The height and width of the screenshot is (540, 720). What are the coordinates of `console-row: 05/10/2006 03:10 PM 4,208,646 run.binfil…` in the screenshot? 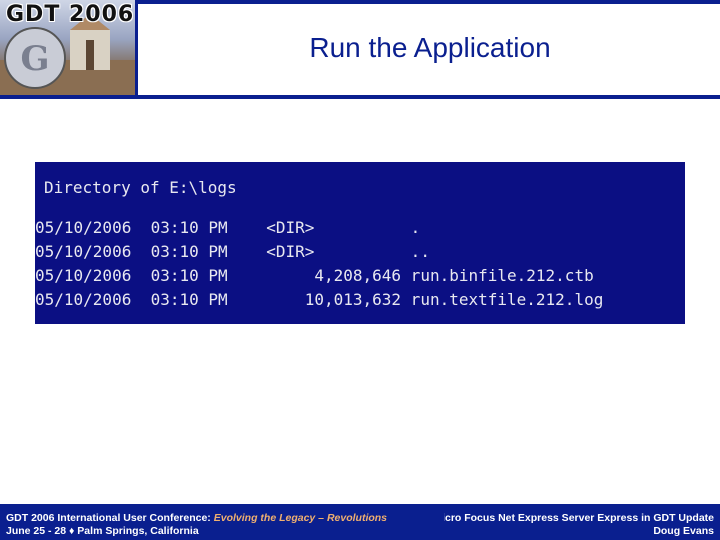 It's located at (314, 275).